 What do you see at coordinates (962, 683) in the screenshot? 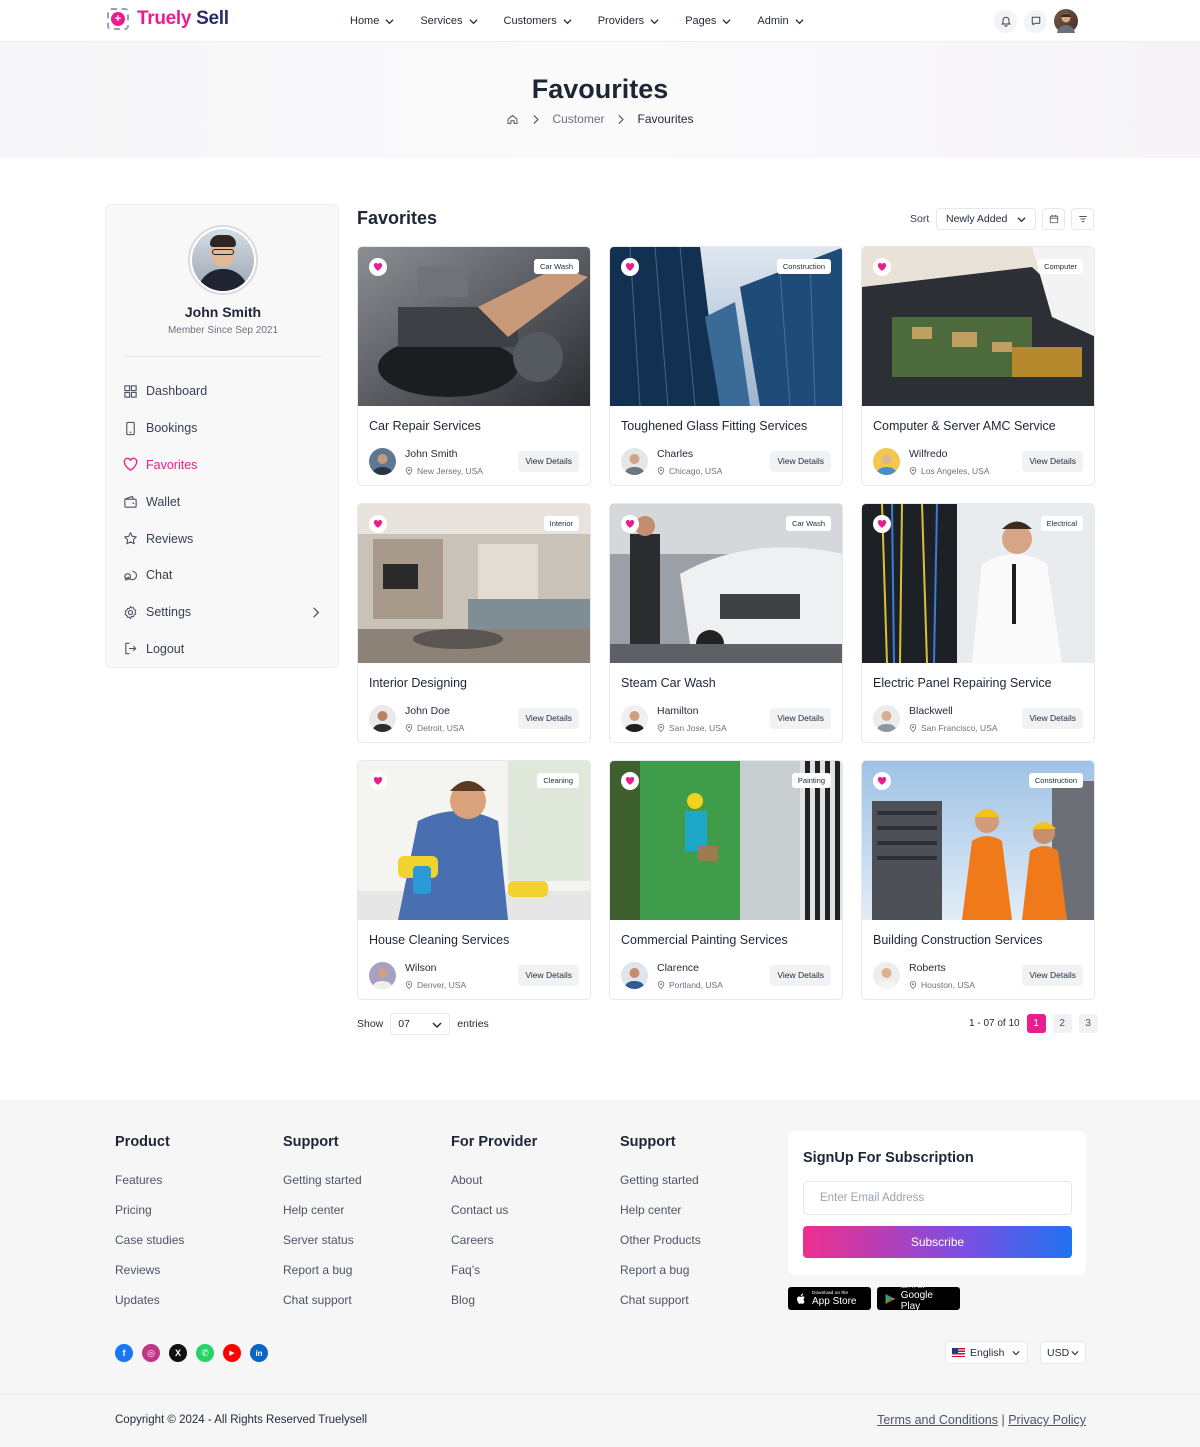
I see `service-title: Electric Panel Repairing Service` at bounding box center [962, 683].